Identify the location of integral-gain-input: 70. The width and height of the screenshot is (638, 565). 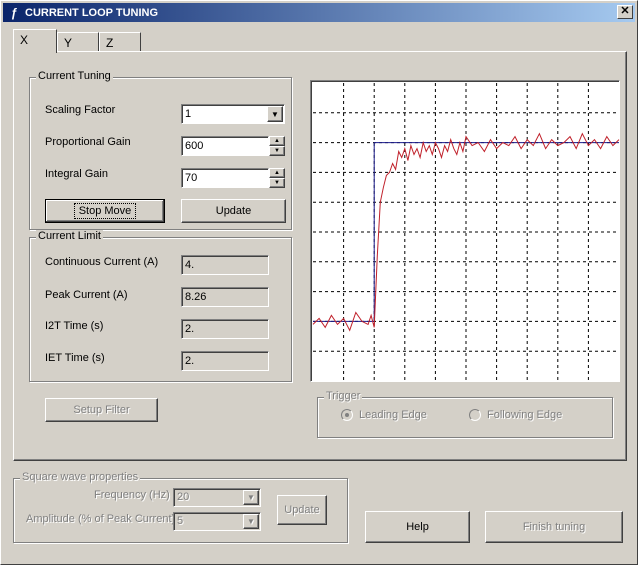
(225, 178).